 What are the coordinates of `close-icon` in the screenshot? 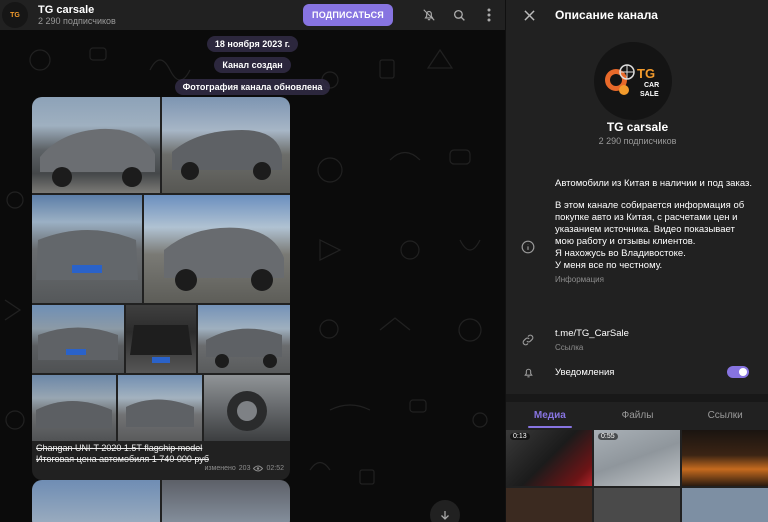 It's located at (529, 15).